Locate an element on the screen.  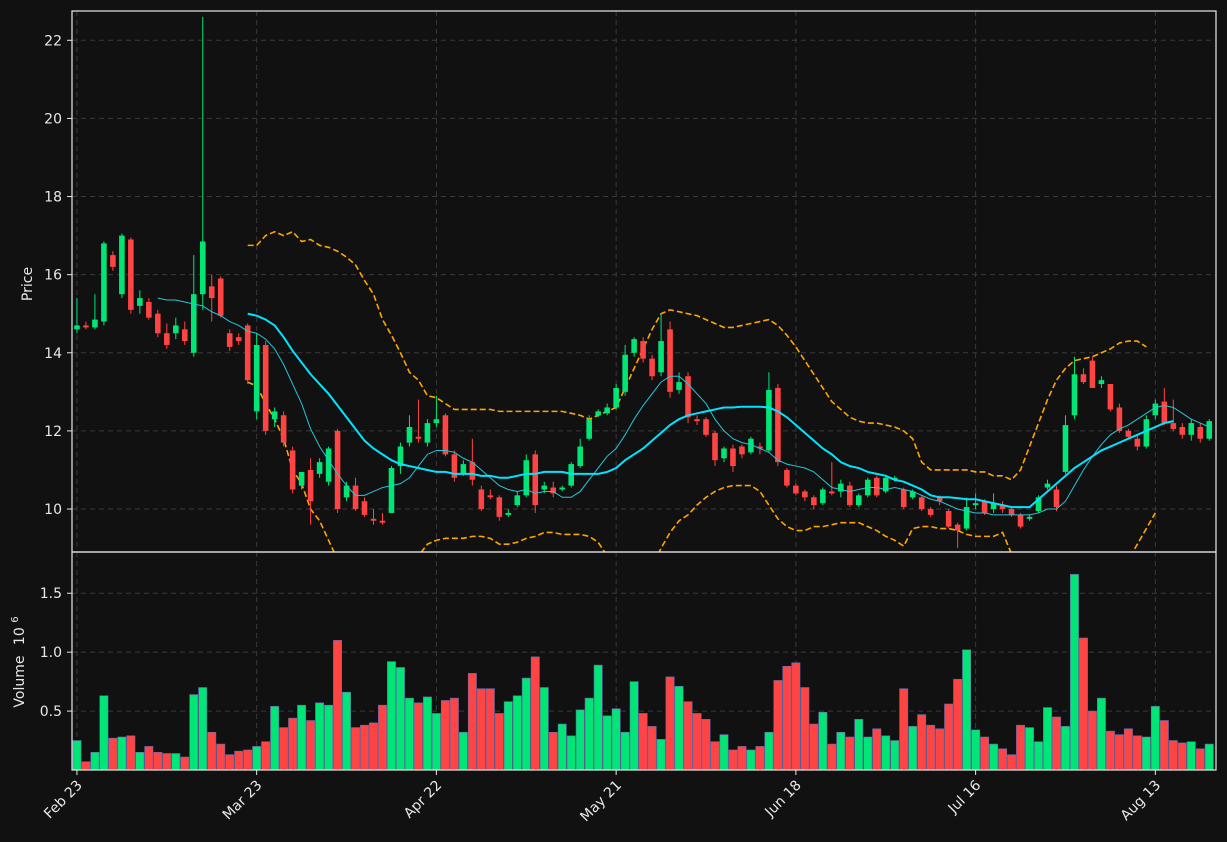
volume-axis-label-text: Volume is located at coordinates (20, 682).